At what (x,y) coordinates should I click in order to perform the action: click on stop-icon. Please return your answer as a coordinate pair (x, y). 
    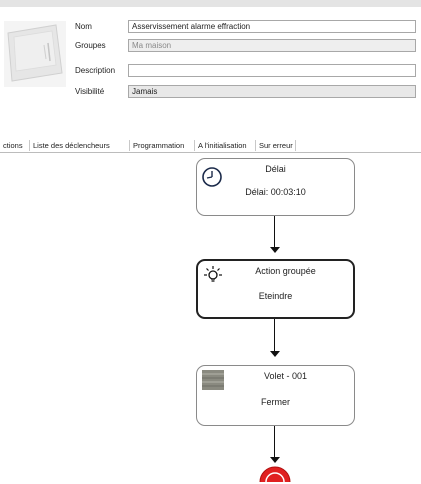
    Looking at the image, I should click on (275, 474).